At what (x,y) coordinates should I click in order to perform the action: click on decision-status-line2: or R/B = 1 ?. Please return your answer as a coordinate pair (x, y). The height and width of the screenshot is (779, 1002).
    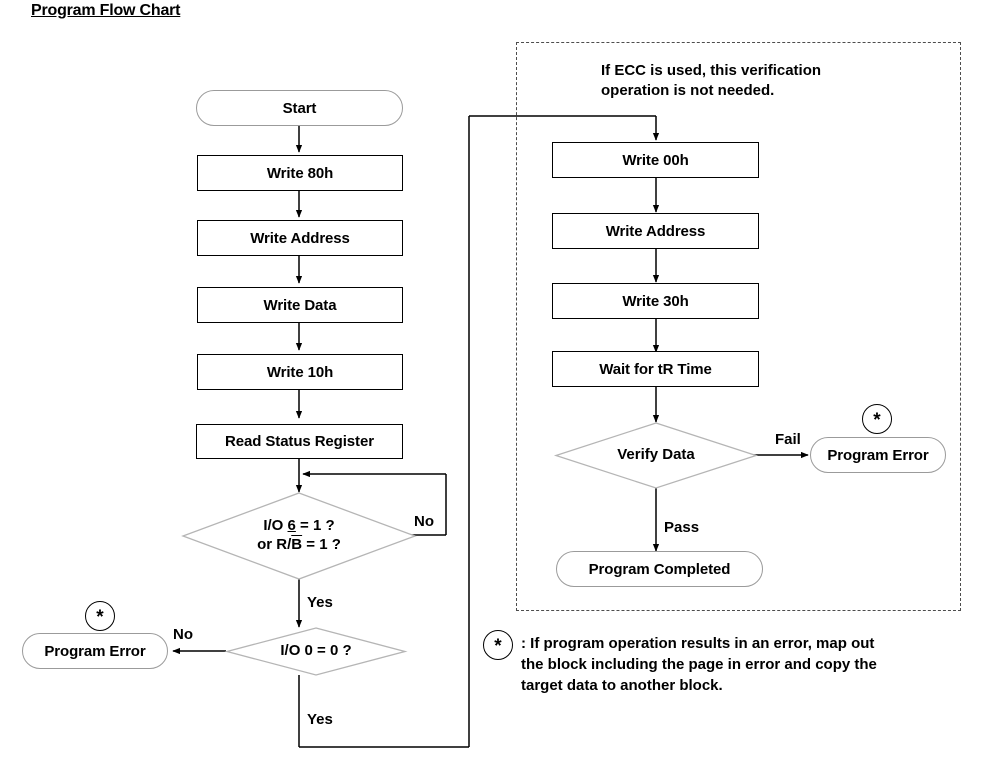
    Looking at the image, I should click on (299, 545).